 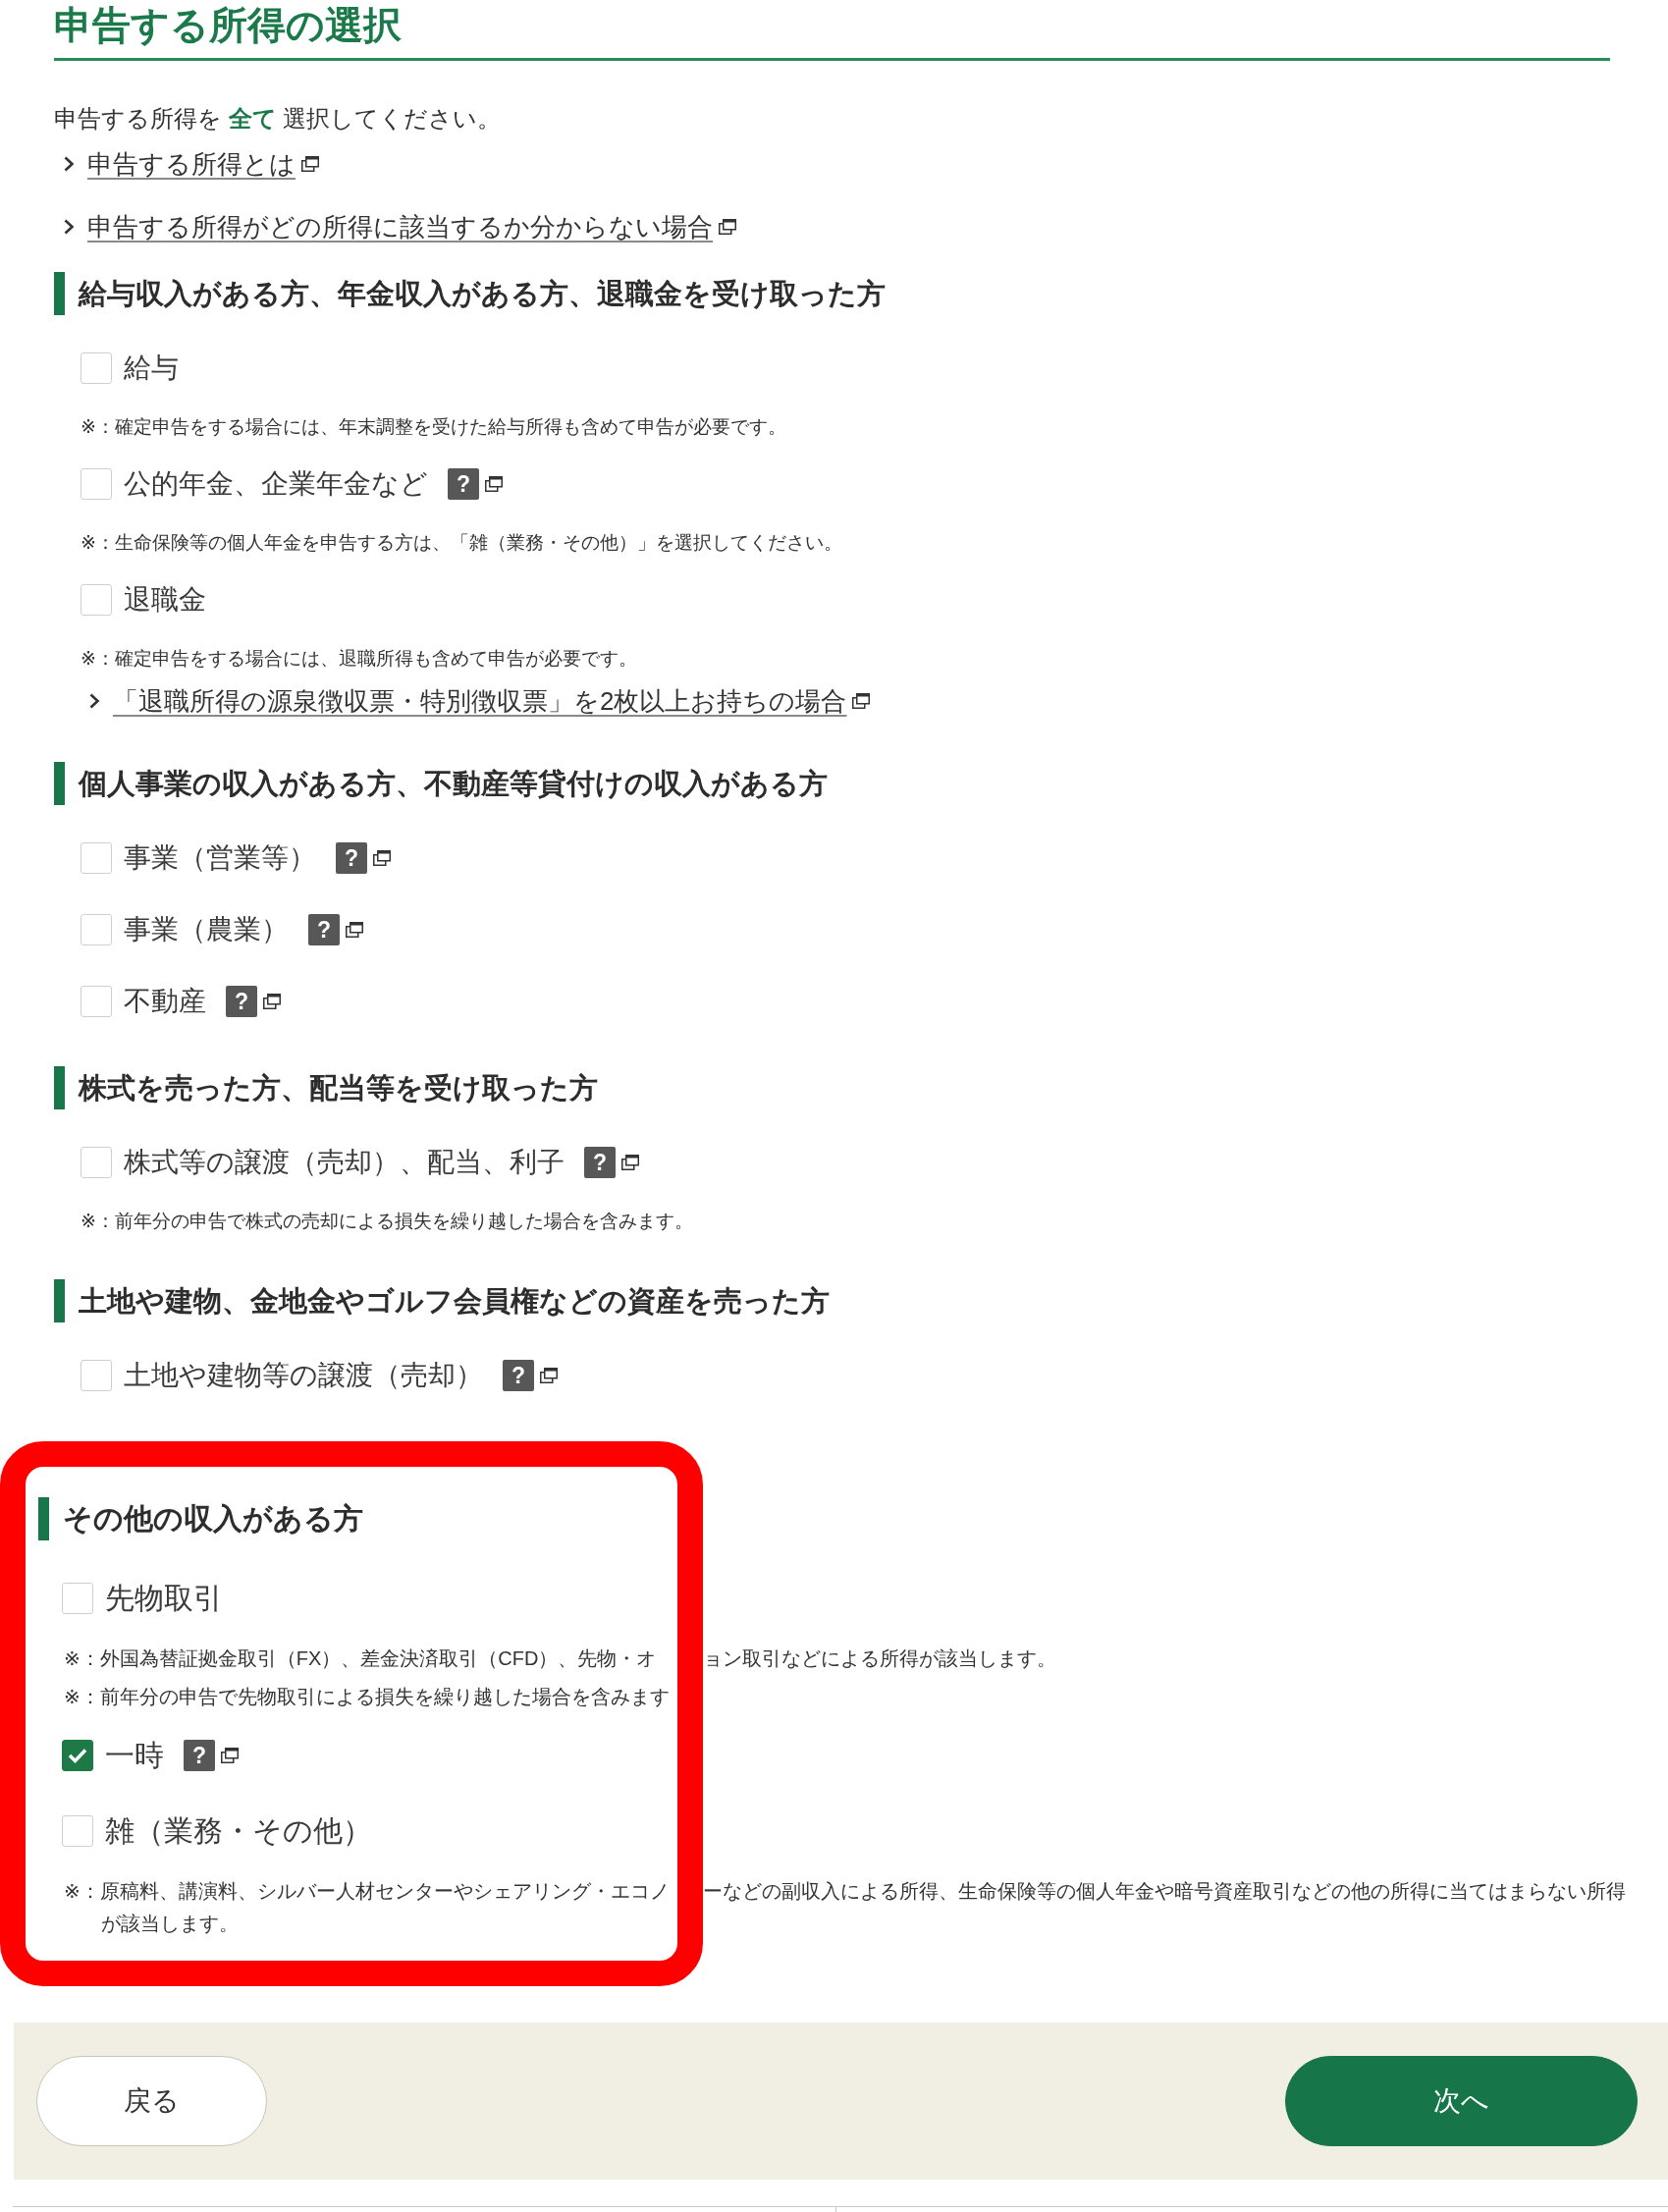 What do you see at coordinates (433, 427) in the screenshot?
I see `note-text: ※：確定申告をする場合には、年末調整を受けた給与所得も含めて申告が必要です。` at bounding box center [433, 427].